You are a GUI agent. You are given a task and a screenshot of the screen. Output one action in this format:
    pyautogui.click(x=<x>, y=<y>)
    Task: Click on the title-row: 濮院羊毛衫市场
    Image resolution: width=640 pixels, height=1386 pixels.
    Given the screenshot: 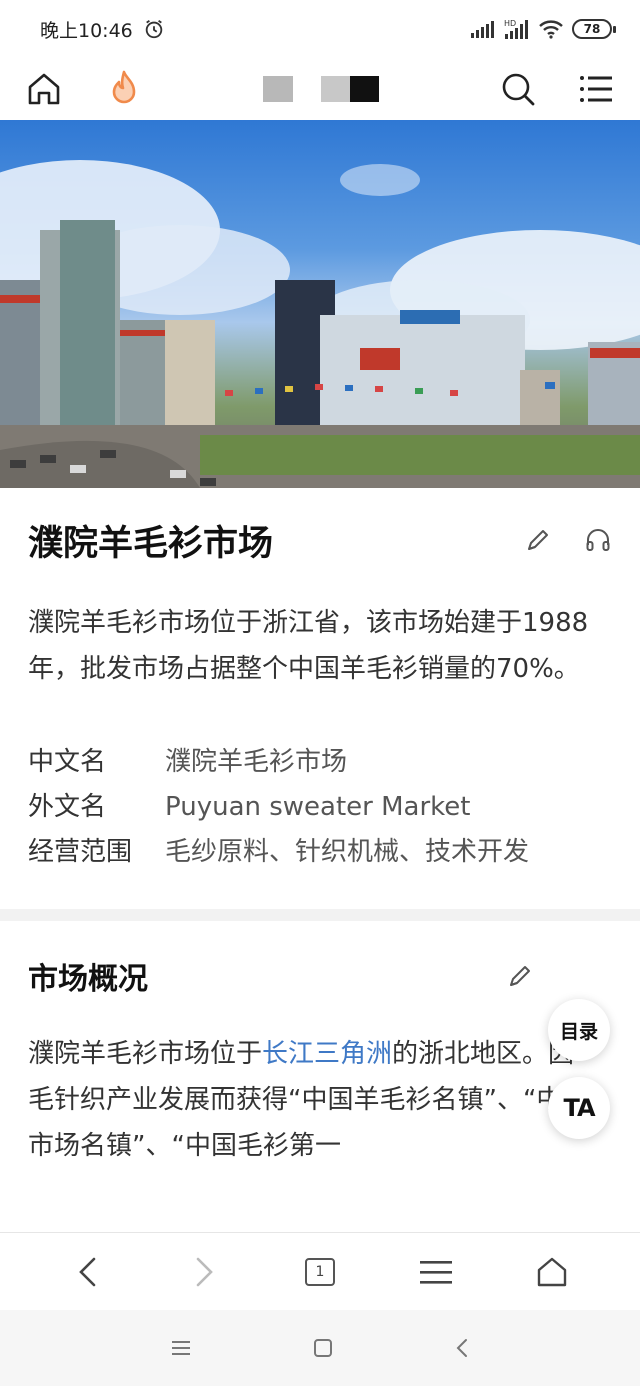 What is the action you would take?
    pyautogui.click(x=320, y=540)
    